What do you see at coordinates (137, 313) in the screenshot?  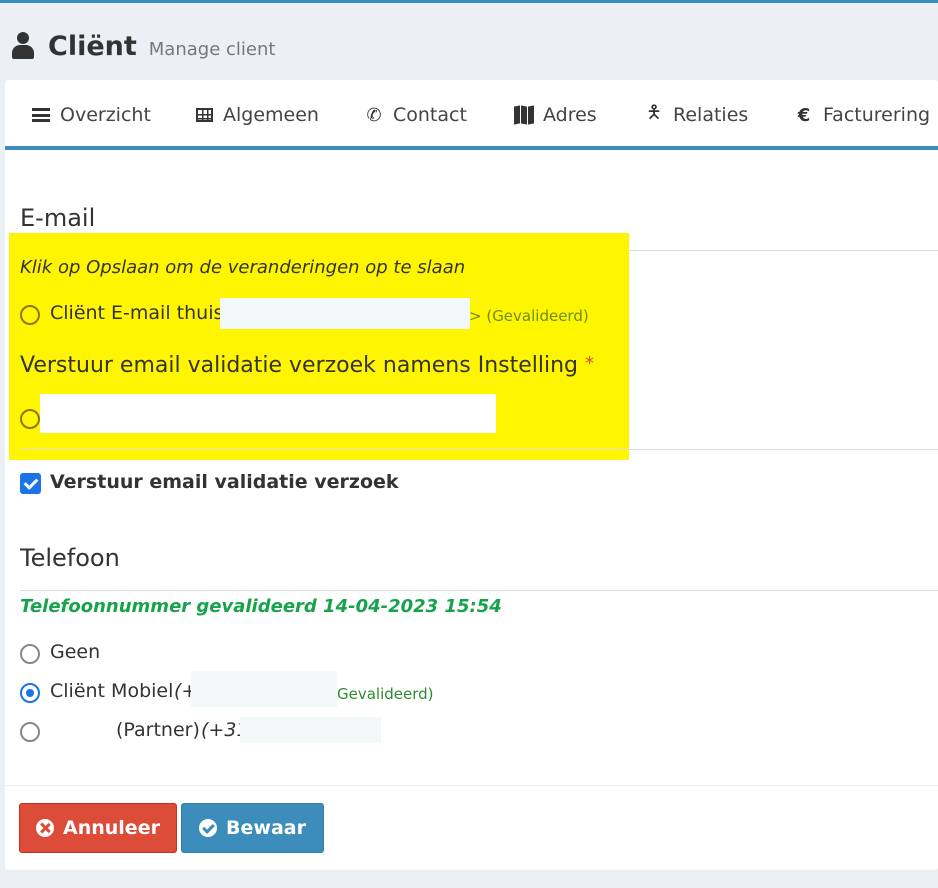 I see `email-home-label: Cliënt E-mail thuis` at bounding box center [137, 313].